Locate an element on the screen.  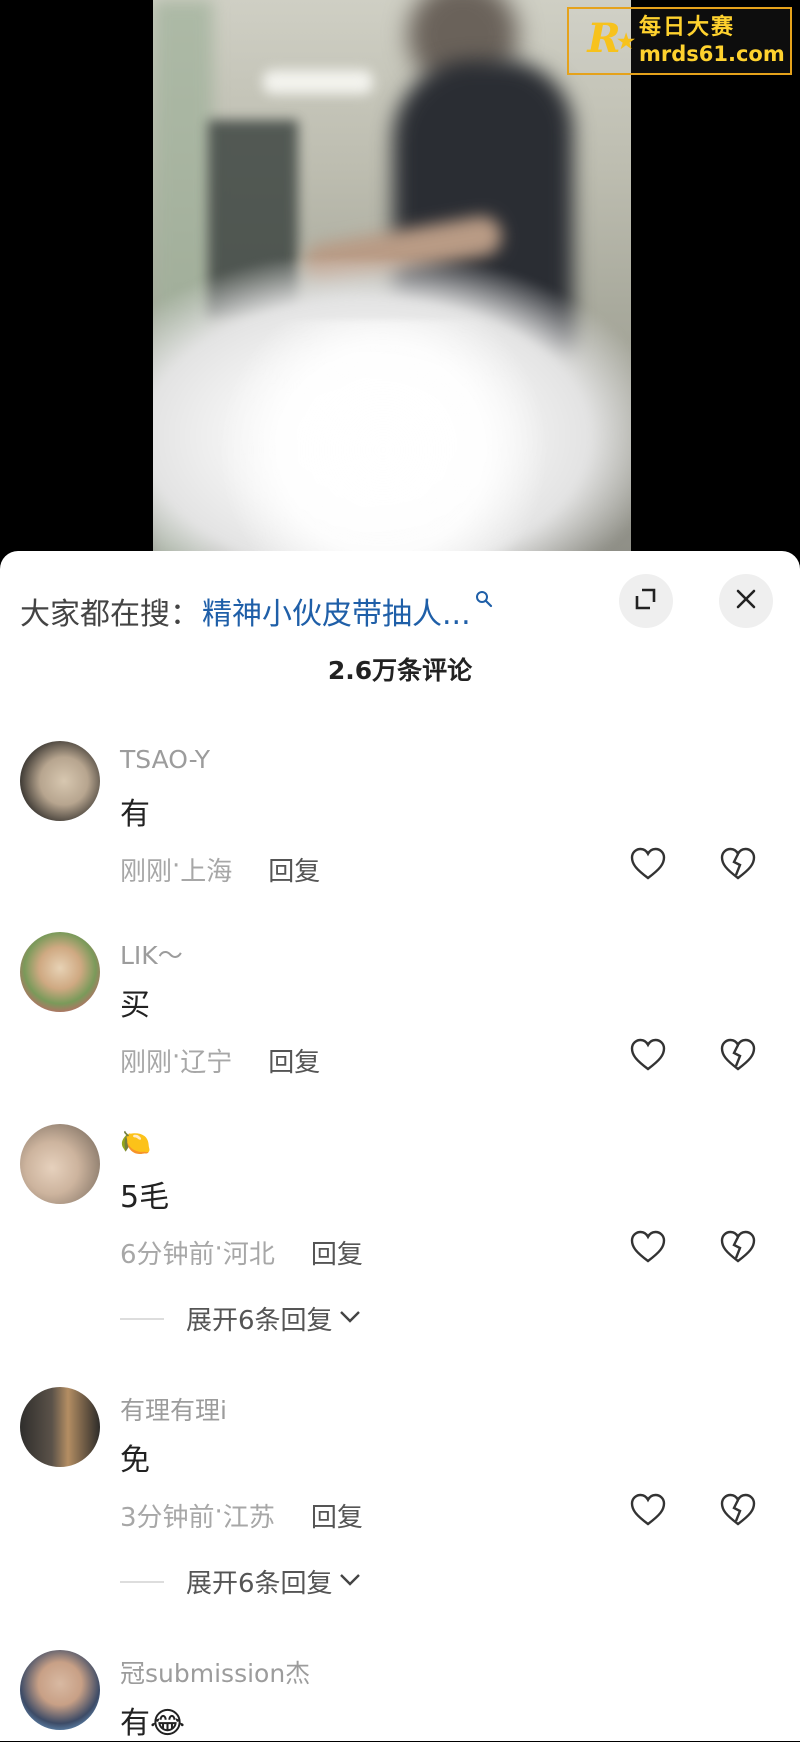
watermark-url: mrds61.com is located at coordinates (712, 54).